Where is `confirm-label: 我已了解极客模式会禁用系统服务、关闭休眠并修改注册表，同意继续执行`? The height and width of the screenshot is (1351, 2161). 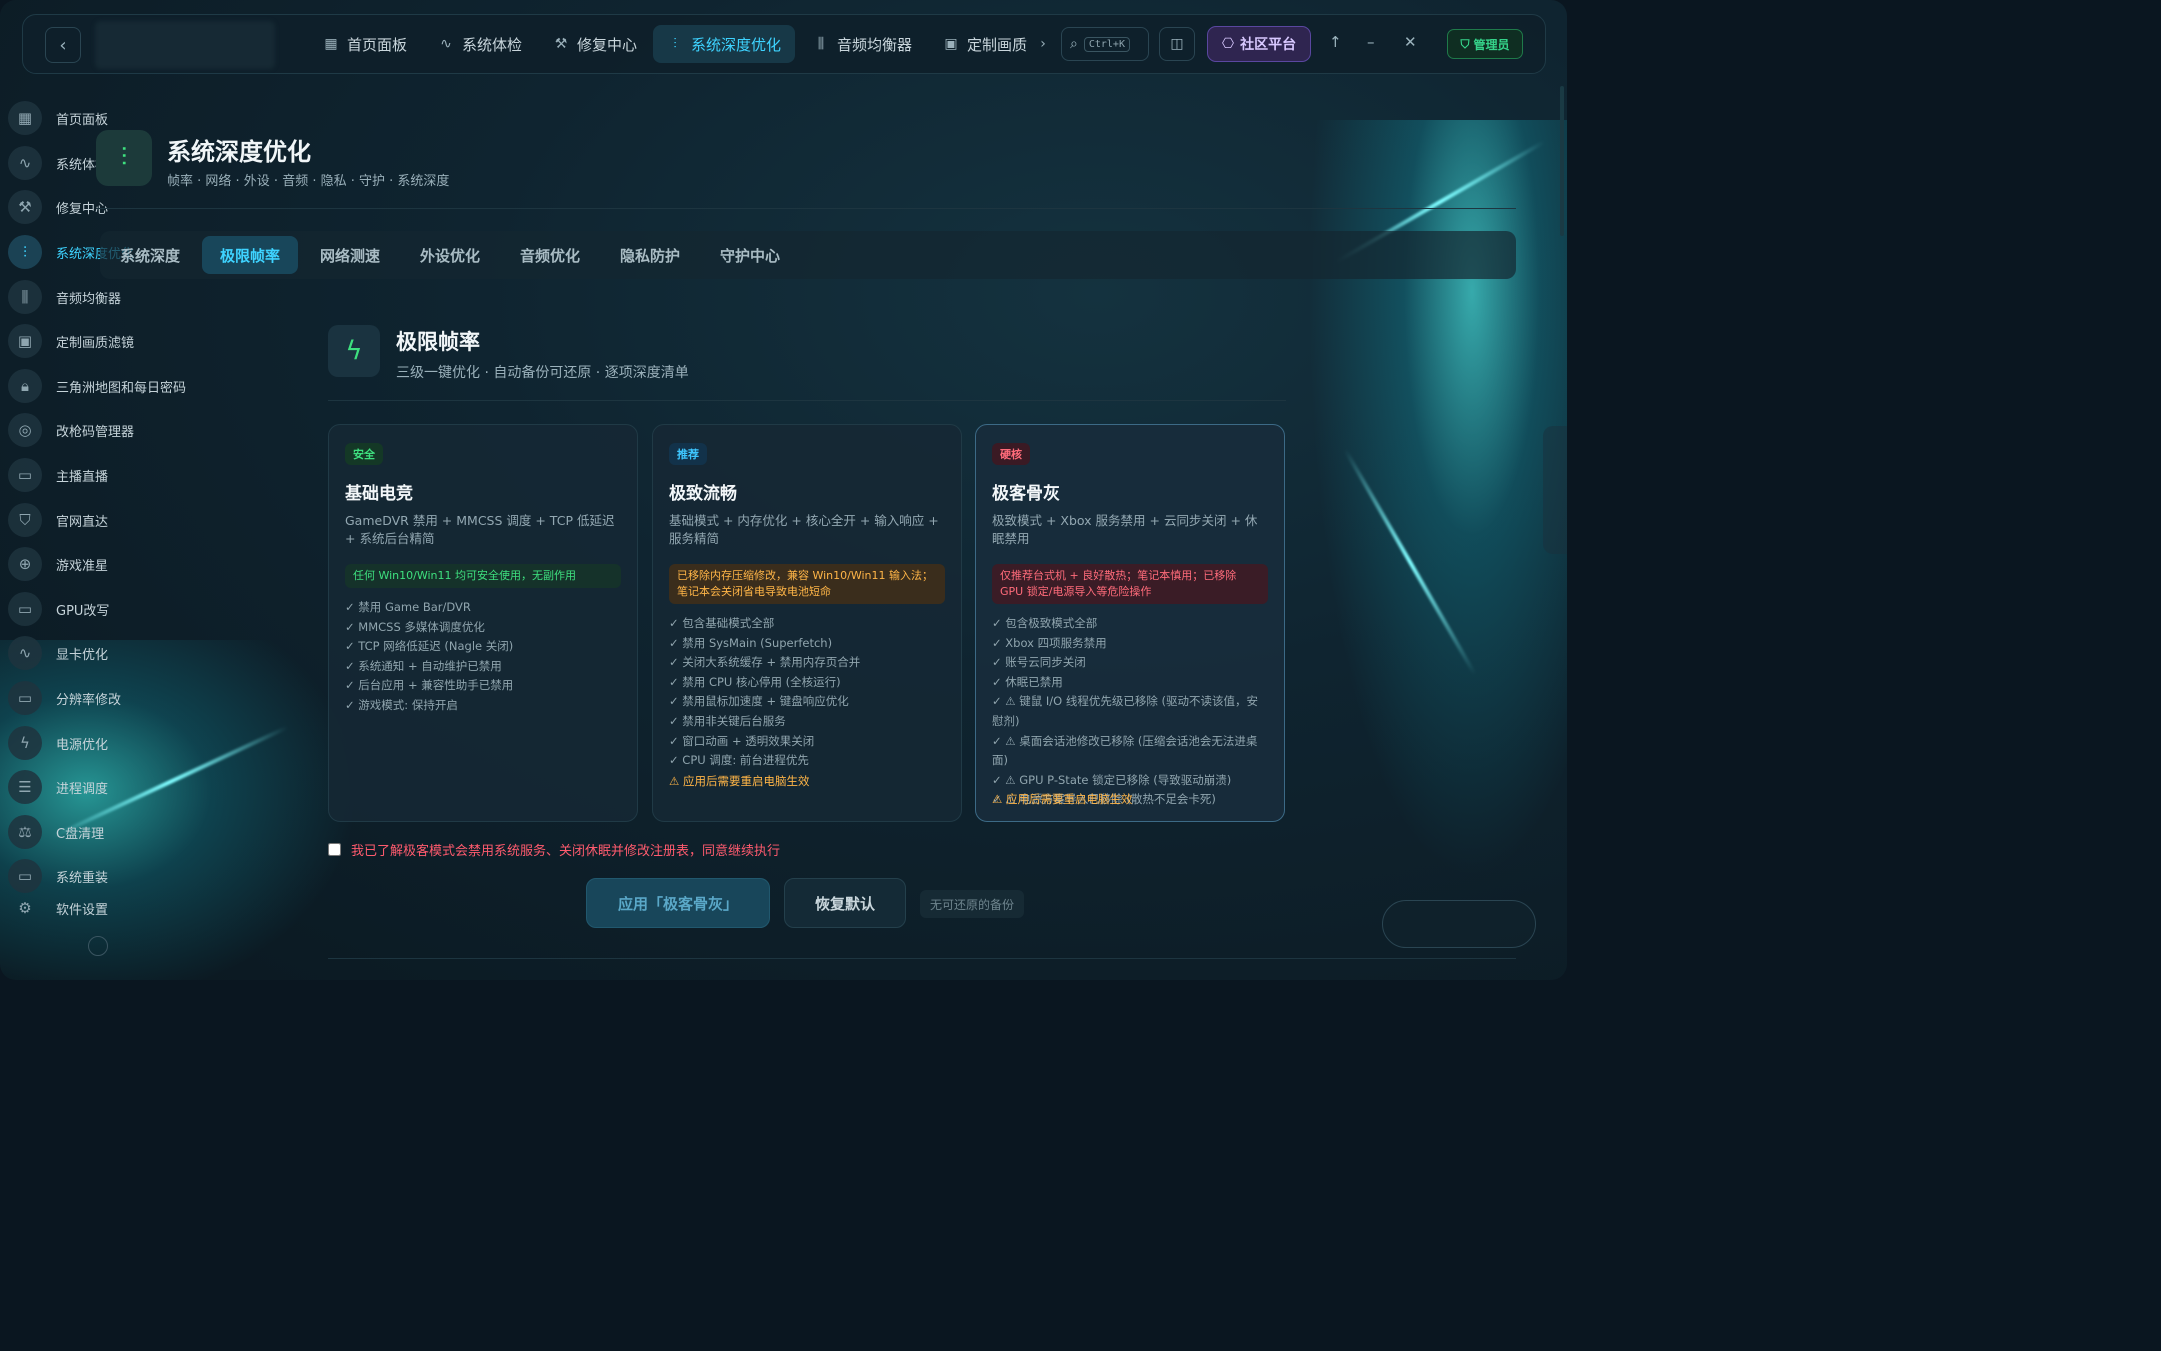 confirm-label: 我已了解极客模式会禁用系统服务、关闭休眠并修改注册表，同意继续执行 is located at coordinates (566, 851).